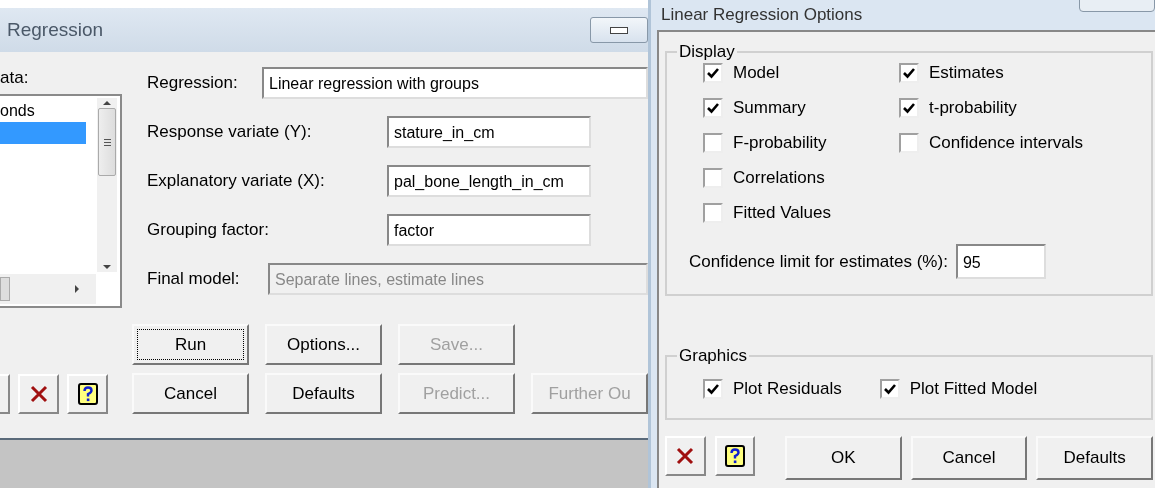 The image size is (1155, 488). What do you see at coordinates (801, 108) in the screenshot?
I see `checkbox-option: Summary` at bounding box center [801, 108].